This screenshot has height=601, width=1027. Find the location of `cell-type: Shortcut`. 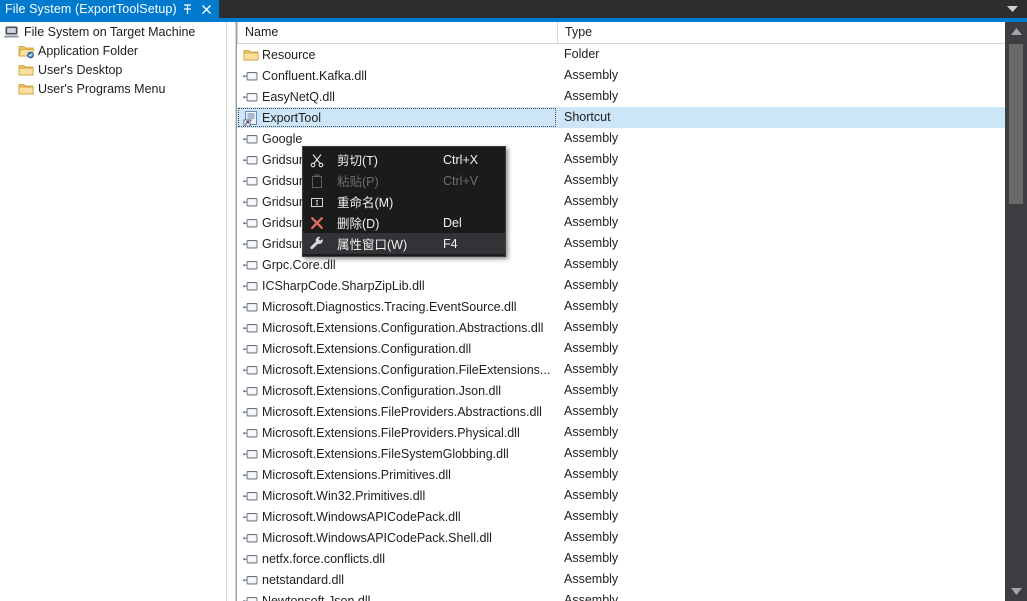

cell-type: Shortcut is located at coordinates (587, 117).